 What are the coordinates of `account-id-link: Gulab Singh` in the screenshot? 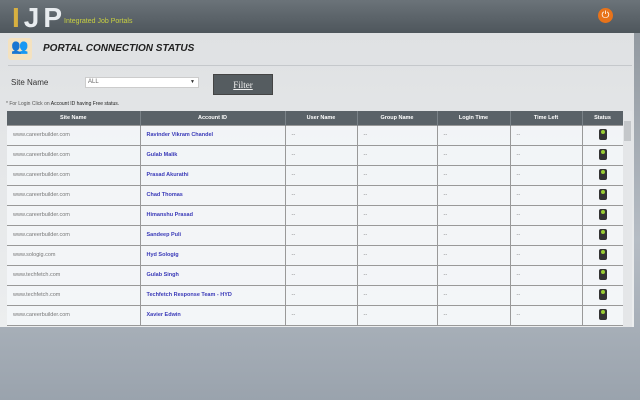 It's located at (213, 275).